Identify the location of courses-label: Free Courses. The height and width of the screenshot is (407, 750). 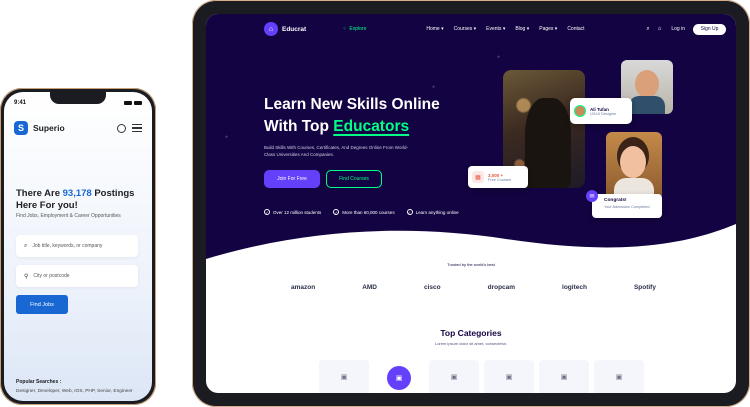
(500, 179).